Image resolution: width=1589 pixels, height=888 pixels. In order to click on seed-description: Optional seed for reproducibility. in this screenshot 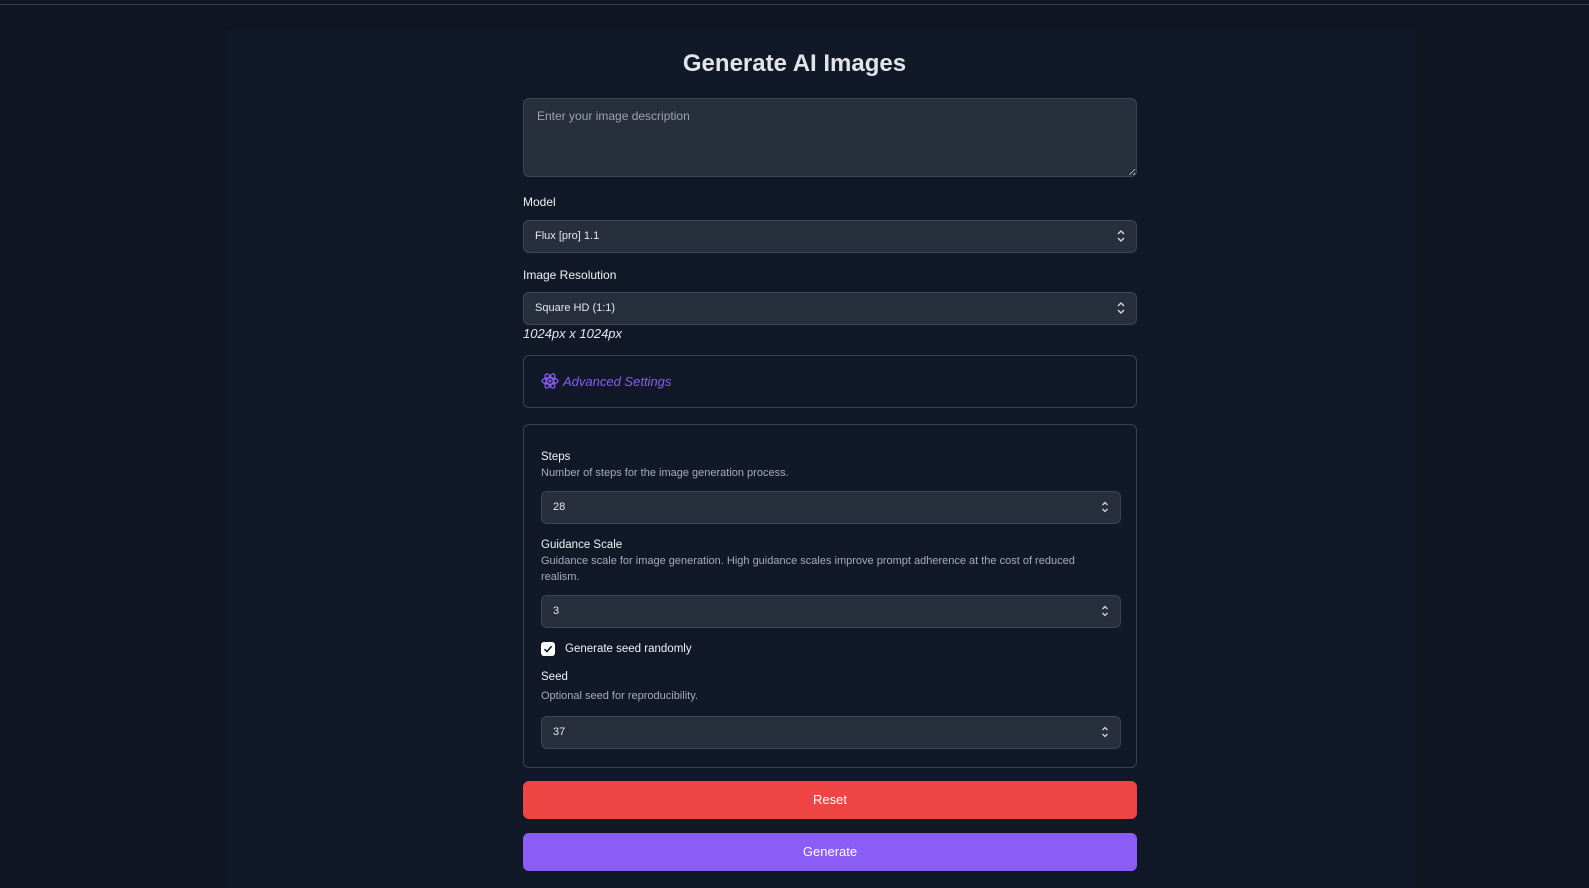, I will do `click(619, 696)`.